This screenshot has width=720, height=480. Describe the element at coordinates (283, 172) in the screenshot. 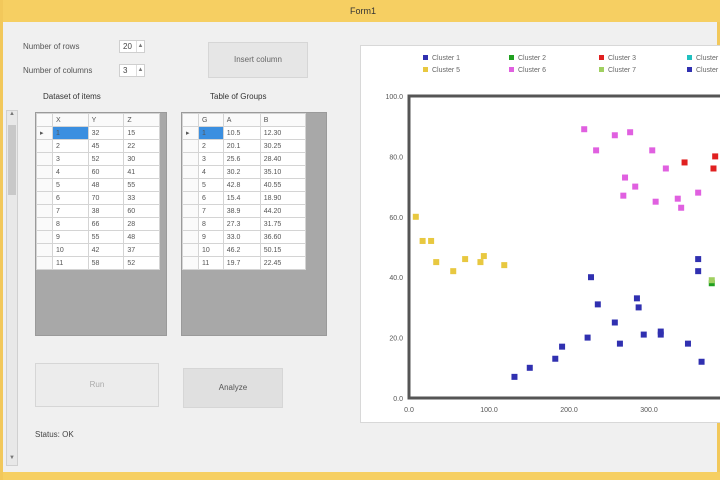

I see `table-cell: 35.10` at that location.